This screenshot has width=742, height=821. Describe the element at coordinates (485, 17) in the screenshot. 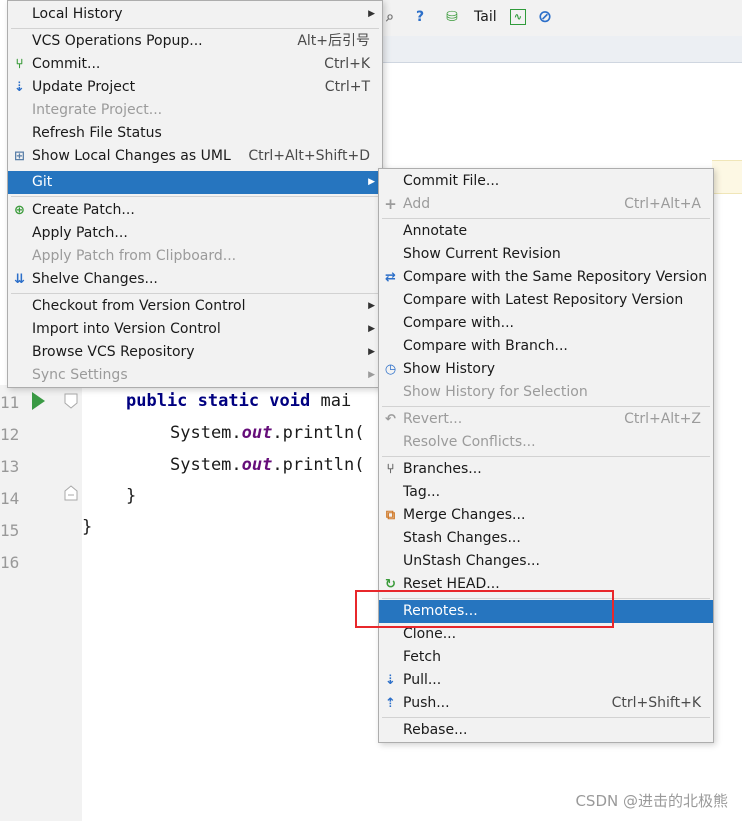

I see `tail-button: Tail` at that location.